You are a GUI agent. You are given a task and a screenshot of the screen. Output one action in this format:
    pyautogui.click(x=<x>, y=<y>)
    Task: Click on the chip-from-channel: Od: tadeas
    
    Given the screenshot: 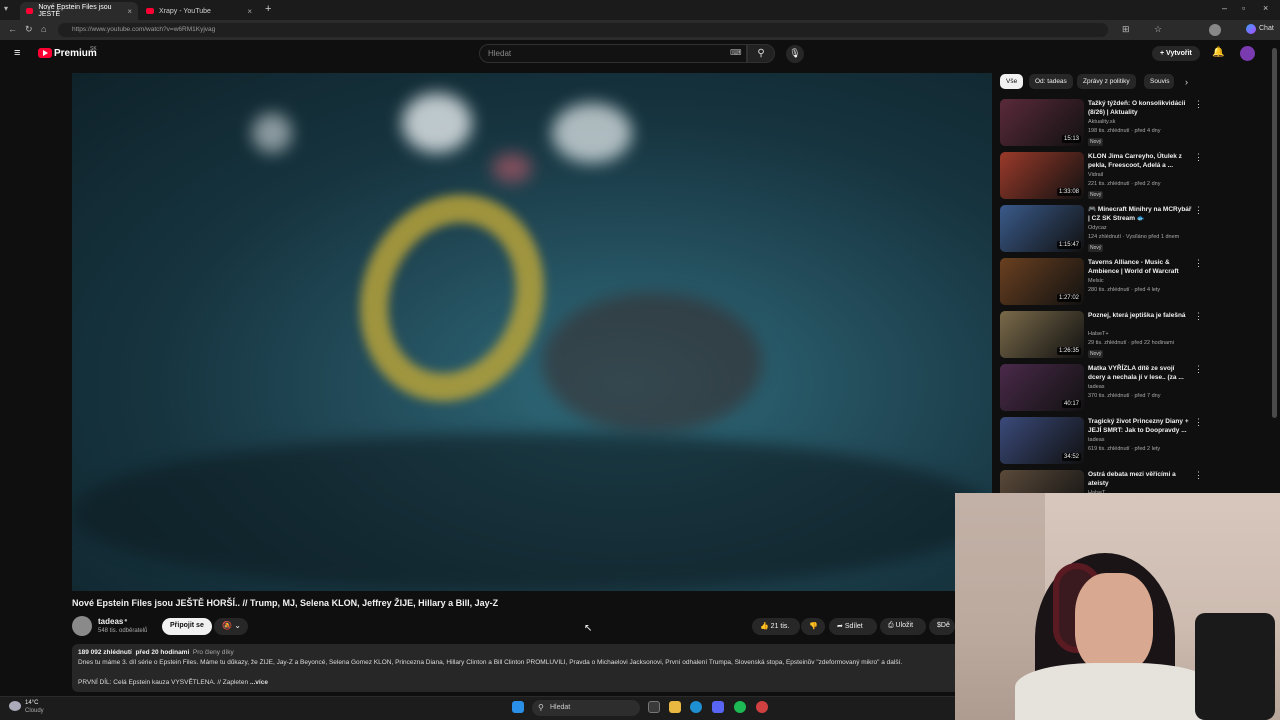 What is the action you would take?
    pyautogui.click(x=1051, y=81)
    